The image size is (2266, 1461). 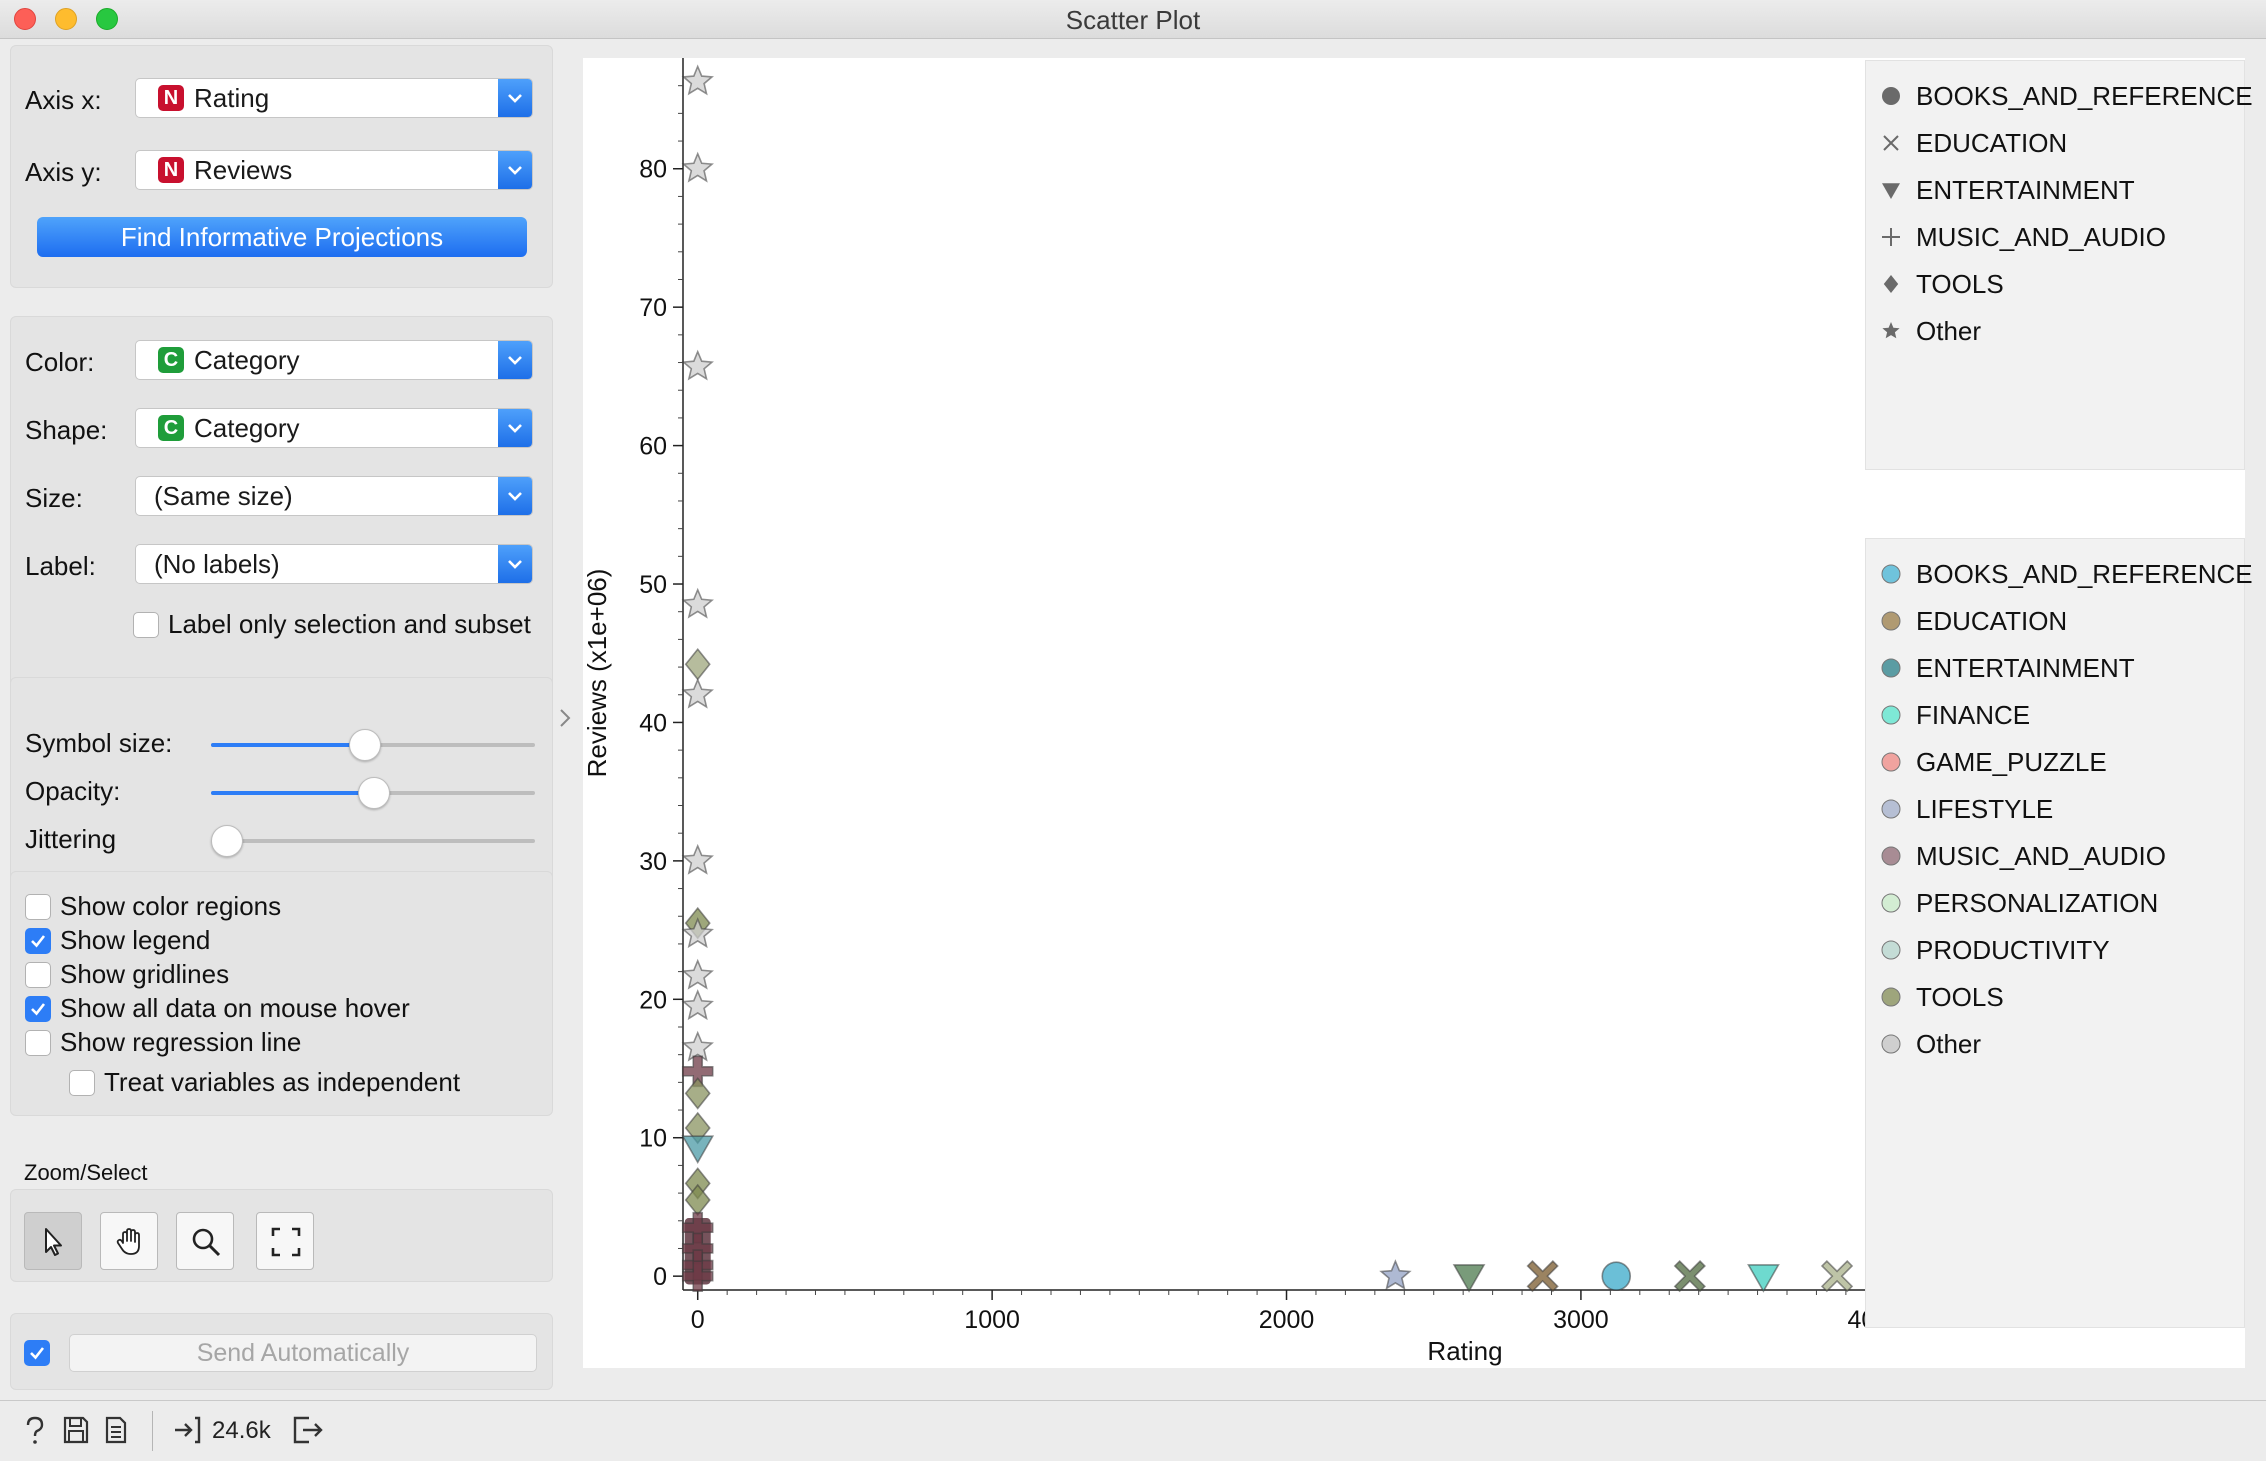 What do you see at coordinates (38, 1009) in the screenshot?
I see `show-all-data-checkbox` at bounding box center [38, 1009].